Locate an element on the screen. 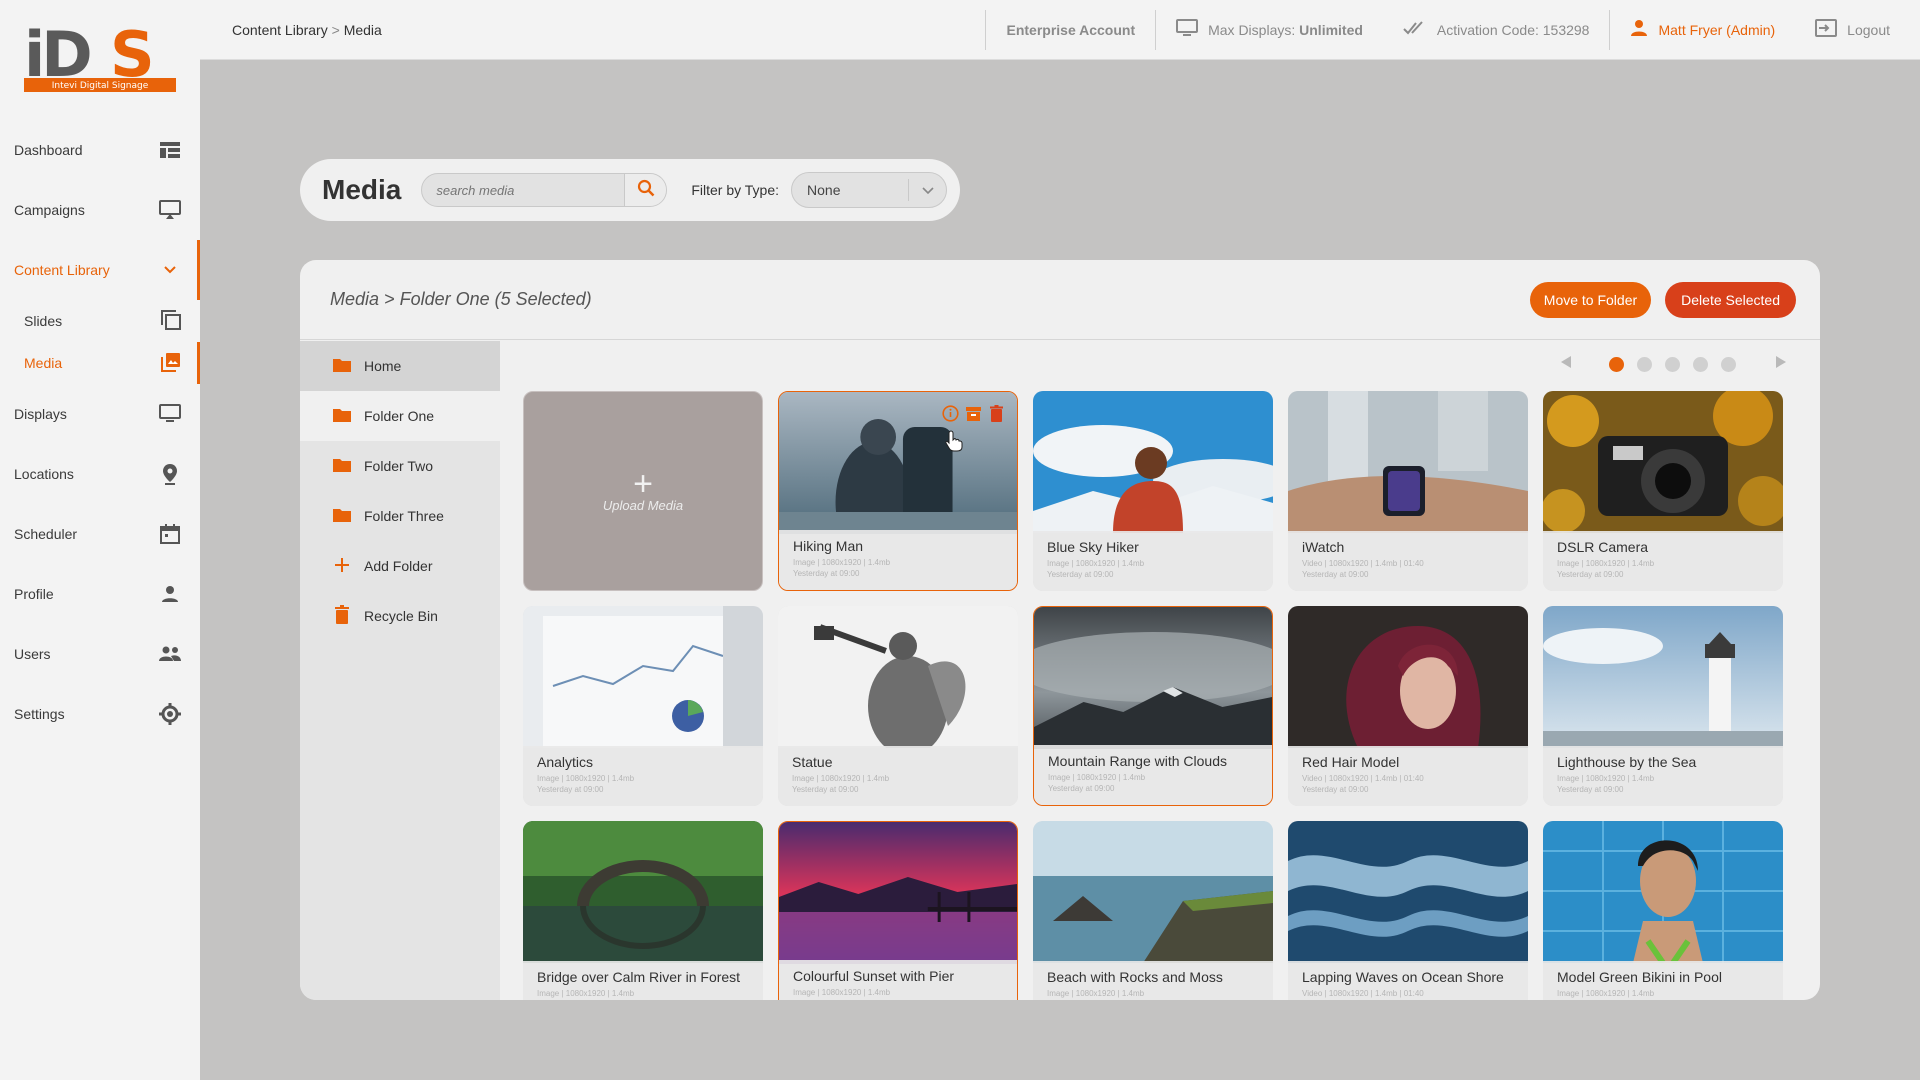 The width and height of the screenshot is (1920, 1080). media-name: Model Green Bikini in Pool is located at coordinates (1639, 977).